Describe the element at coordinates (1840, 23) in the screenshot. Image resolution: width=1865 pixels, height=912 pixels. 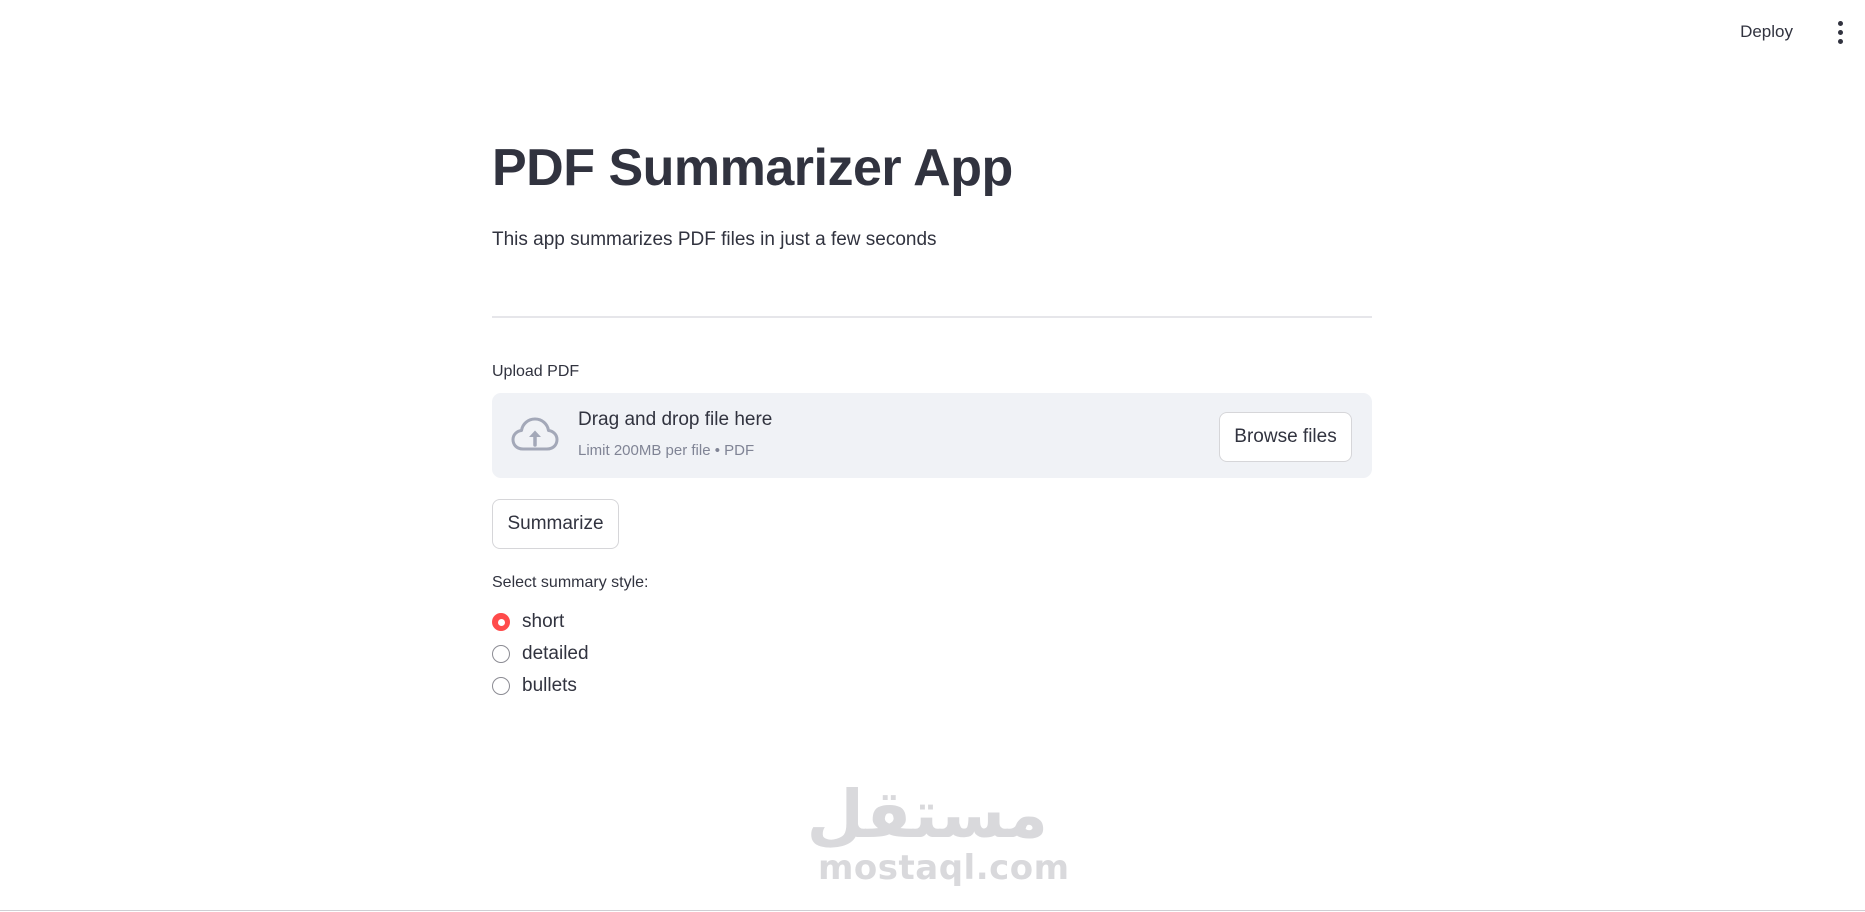
I see `vertical-ellipsis-icon` at that location.